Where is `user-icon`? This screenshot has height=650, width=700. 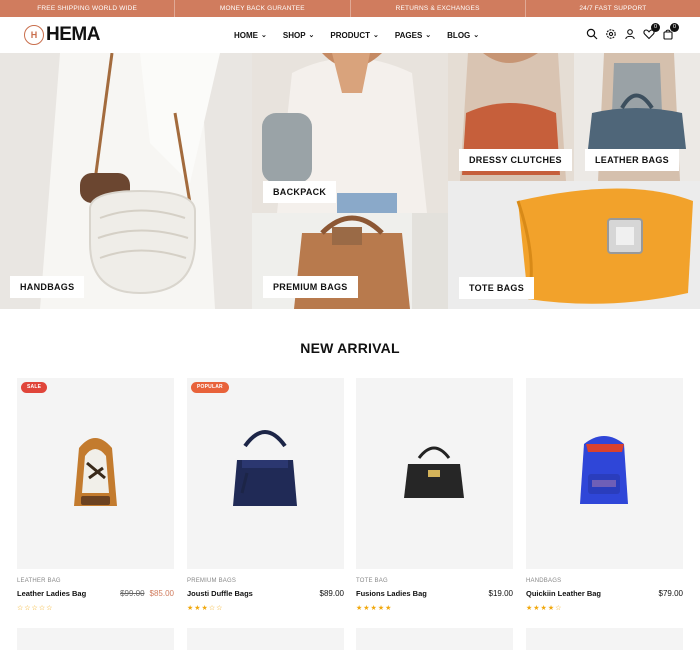
user-icon is located at coordinates (630, 34).